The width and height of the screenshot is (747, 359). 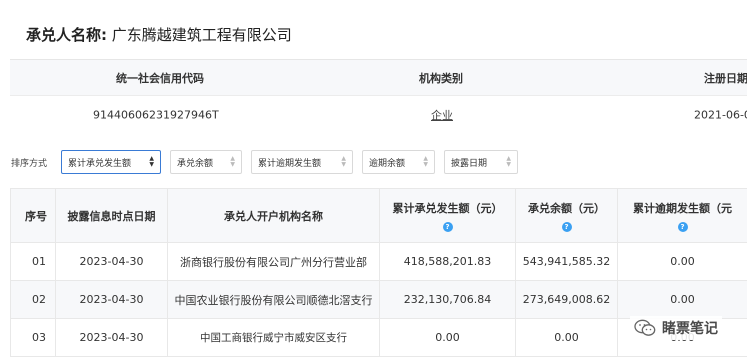 What do you see at coordinates (156, 115) in the screenshot?
I see `credit-code-value: 91440606231927946T` at bounding box center [156, 115].